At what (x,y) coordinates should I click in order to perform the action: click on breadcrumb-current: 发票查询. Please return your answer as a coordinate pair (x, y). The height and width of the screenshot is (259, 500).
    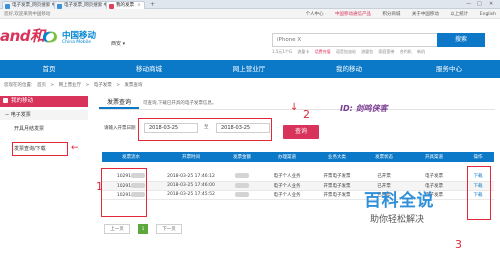
    Looking at the image, I should click on (133, 85).